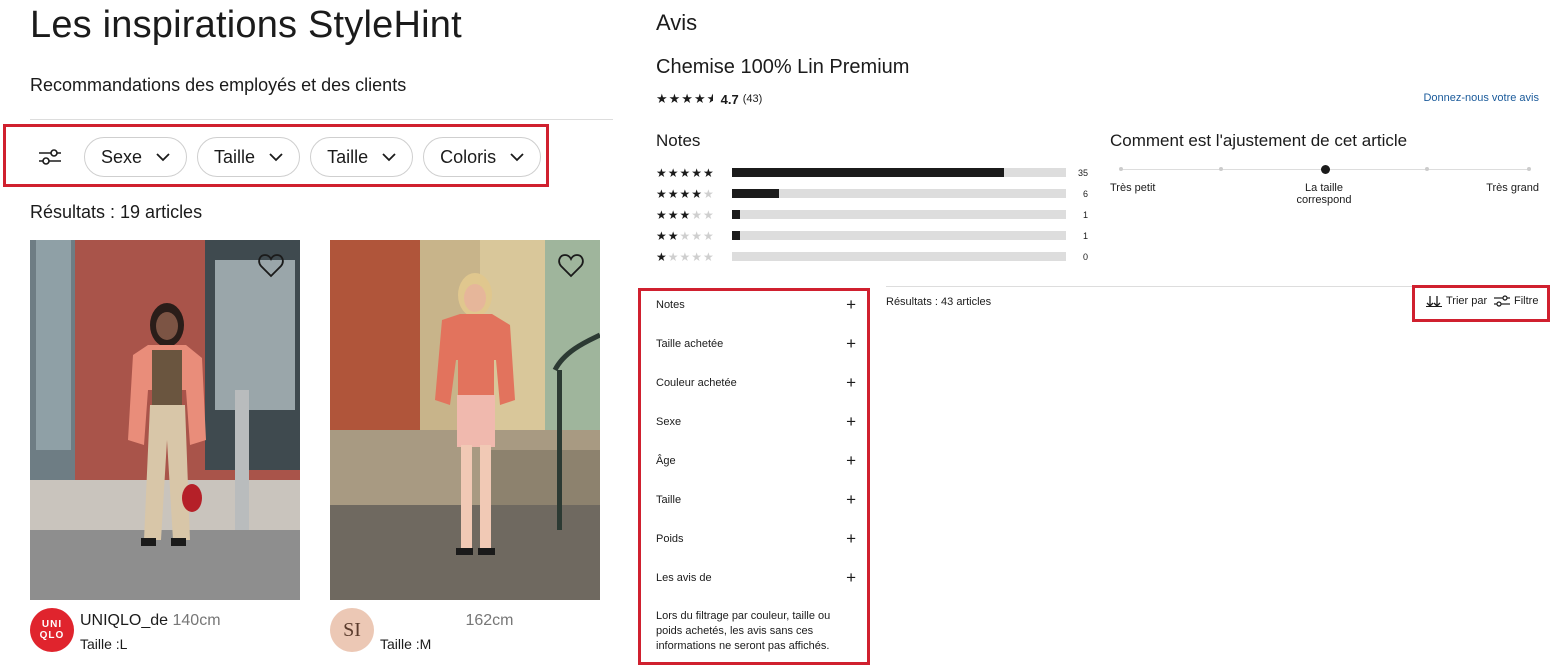 The height and width of the screenshot is (668, 1556). Describe the element at coordinates (165, 638) in the screenshot. I see `outfit-meta: UNI QLO UNIQLO_de 140cm Taille :L` at that location.